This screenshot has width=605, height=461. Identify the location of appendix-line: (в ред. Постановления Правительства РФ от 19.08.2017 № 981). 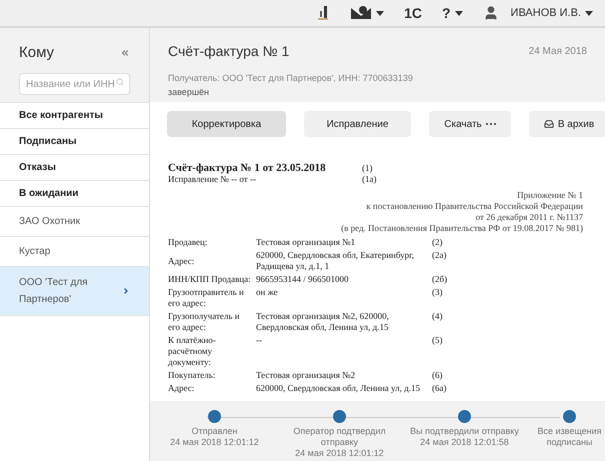
(462, 228).